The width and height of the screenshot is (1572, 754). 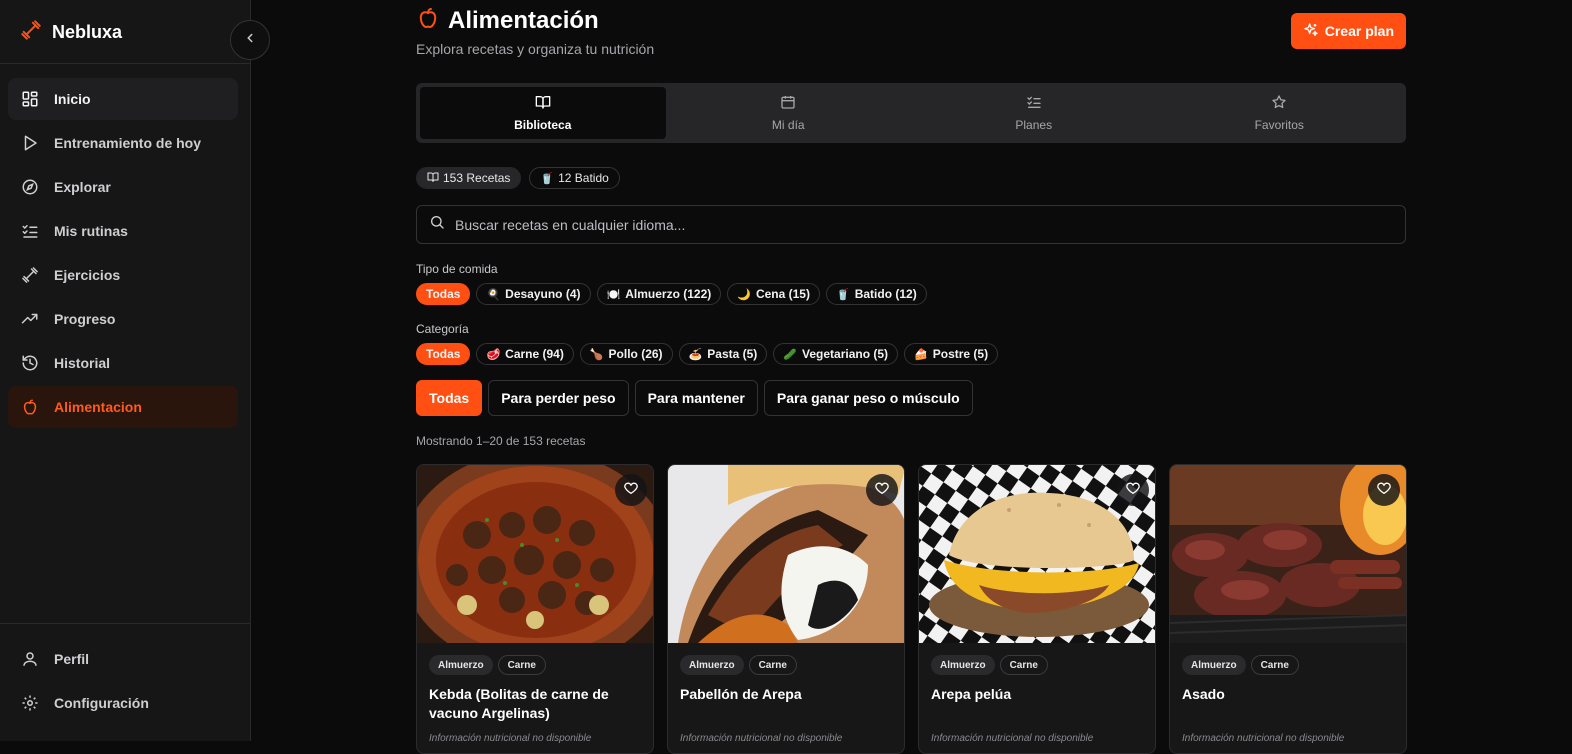 I want to click on create-plan-button: Crear plan, so click(x=1348, y=31).